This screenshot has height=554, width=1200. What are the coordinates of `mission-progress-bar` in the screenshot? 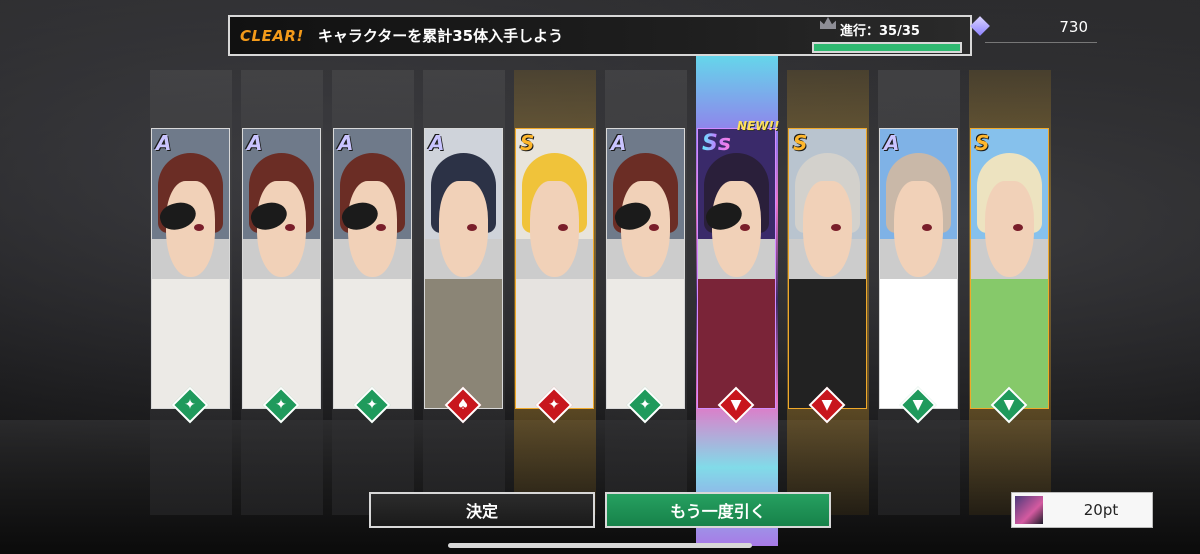 It's located at (887, 47).